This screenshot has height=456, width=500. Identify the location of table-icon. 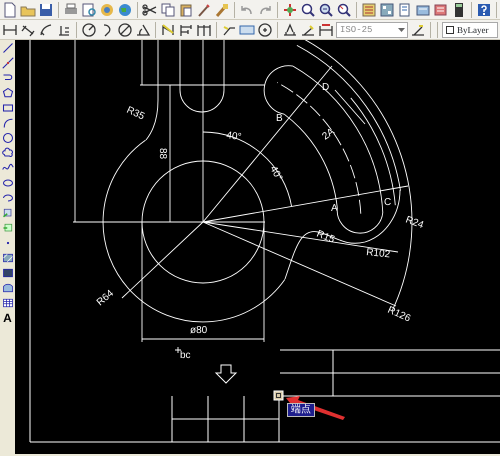
(8, 303).